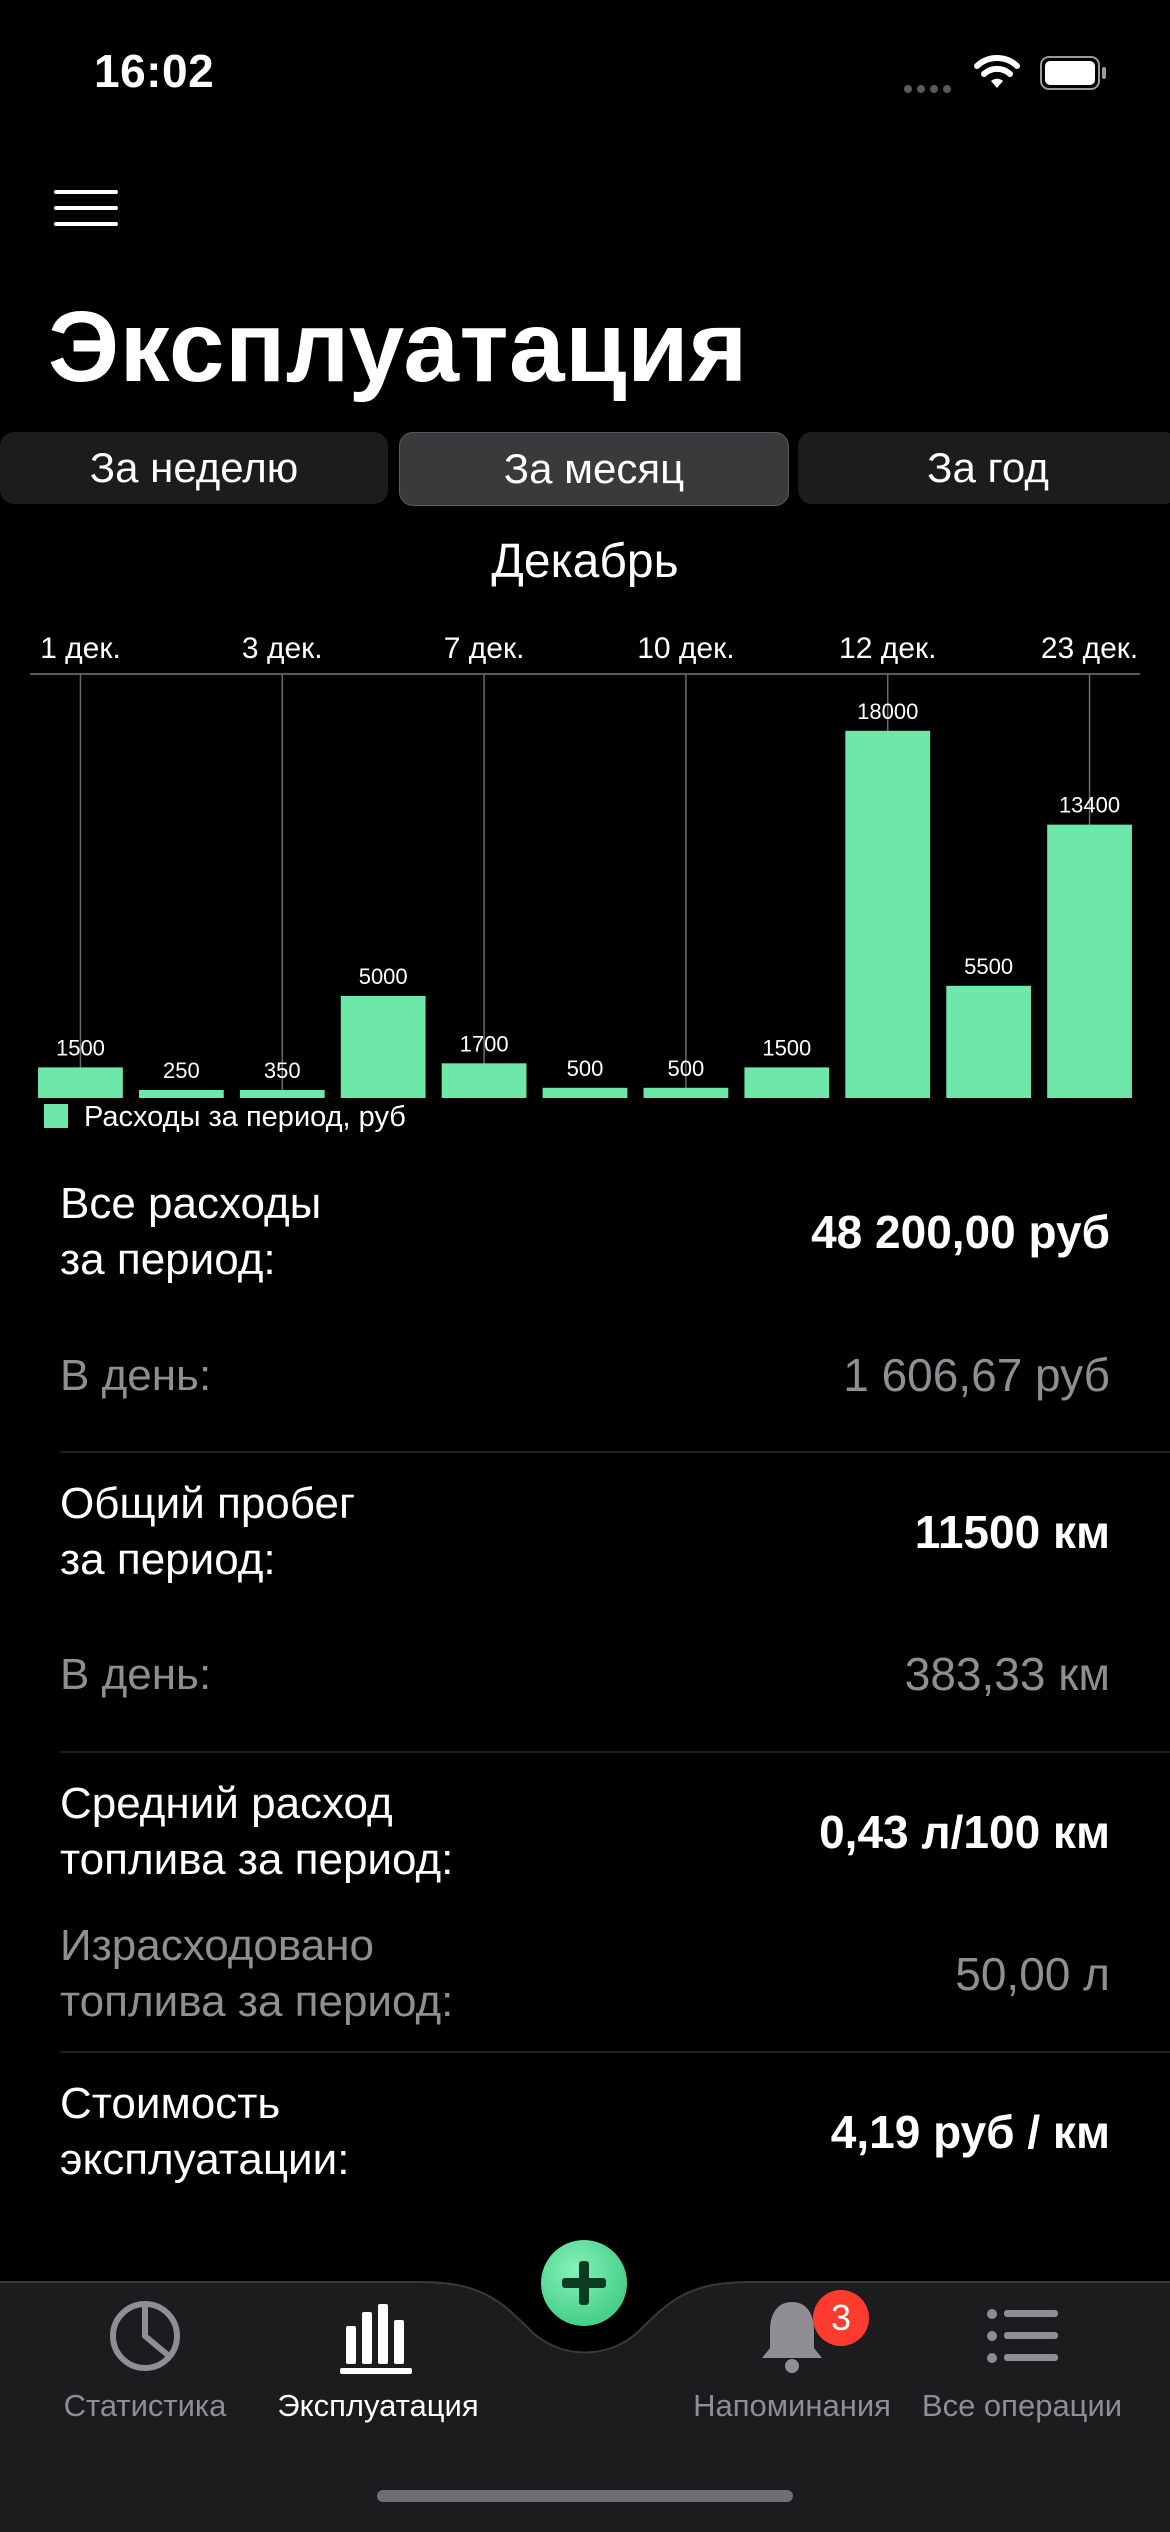 The image size is (1170, 2532). I want to click on add-button, so click(584, 2283).